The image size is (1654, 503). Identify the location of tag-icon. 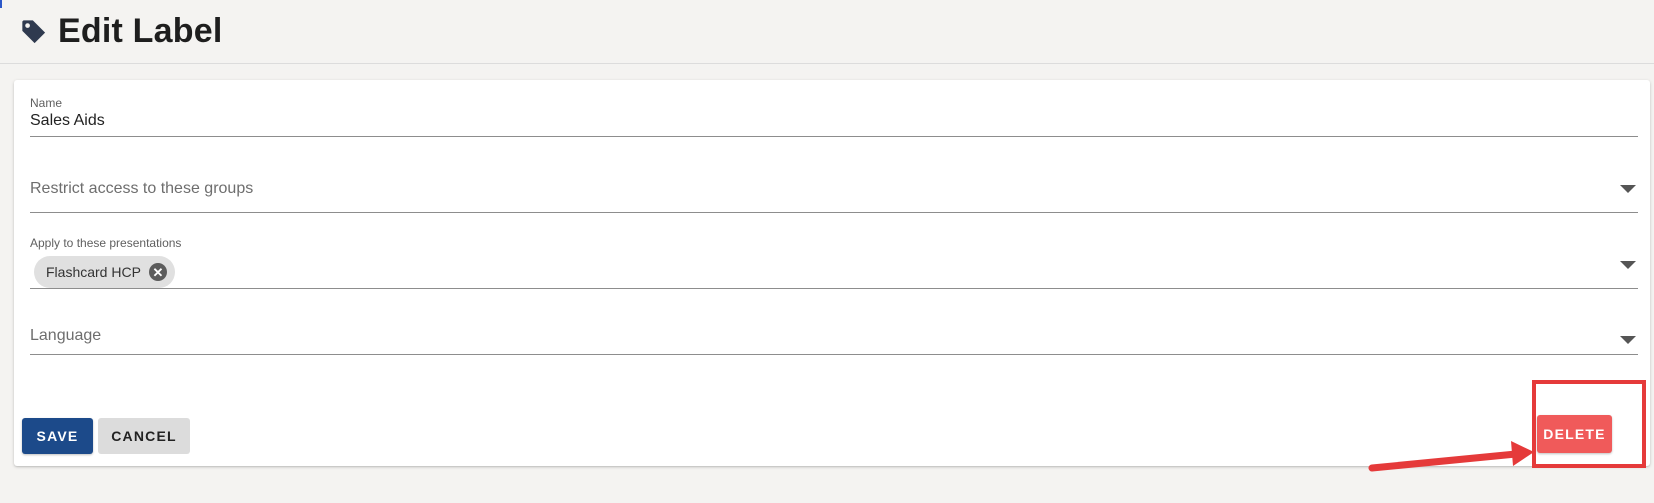
(34, 31).